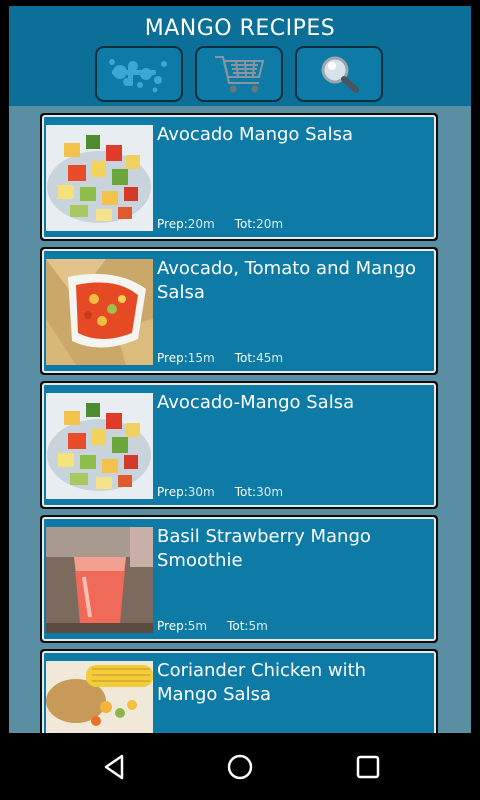 This screenshot has height=800, width=480. I want to click on recipe-name: Avocado Mango Salsa, so click(255, 134).